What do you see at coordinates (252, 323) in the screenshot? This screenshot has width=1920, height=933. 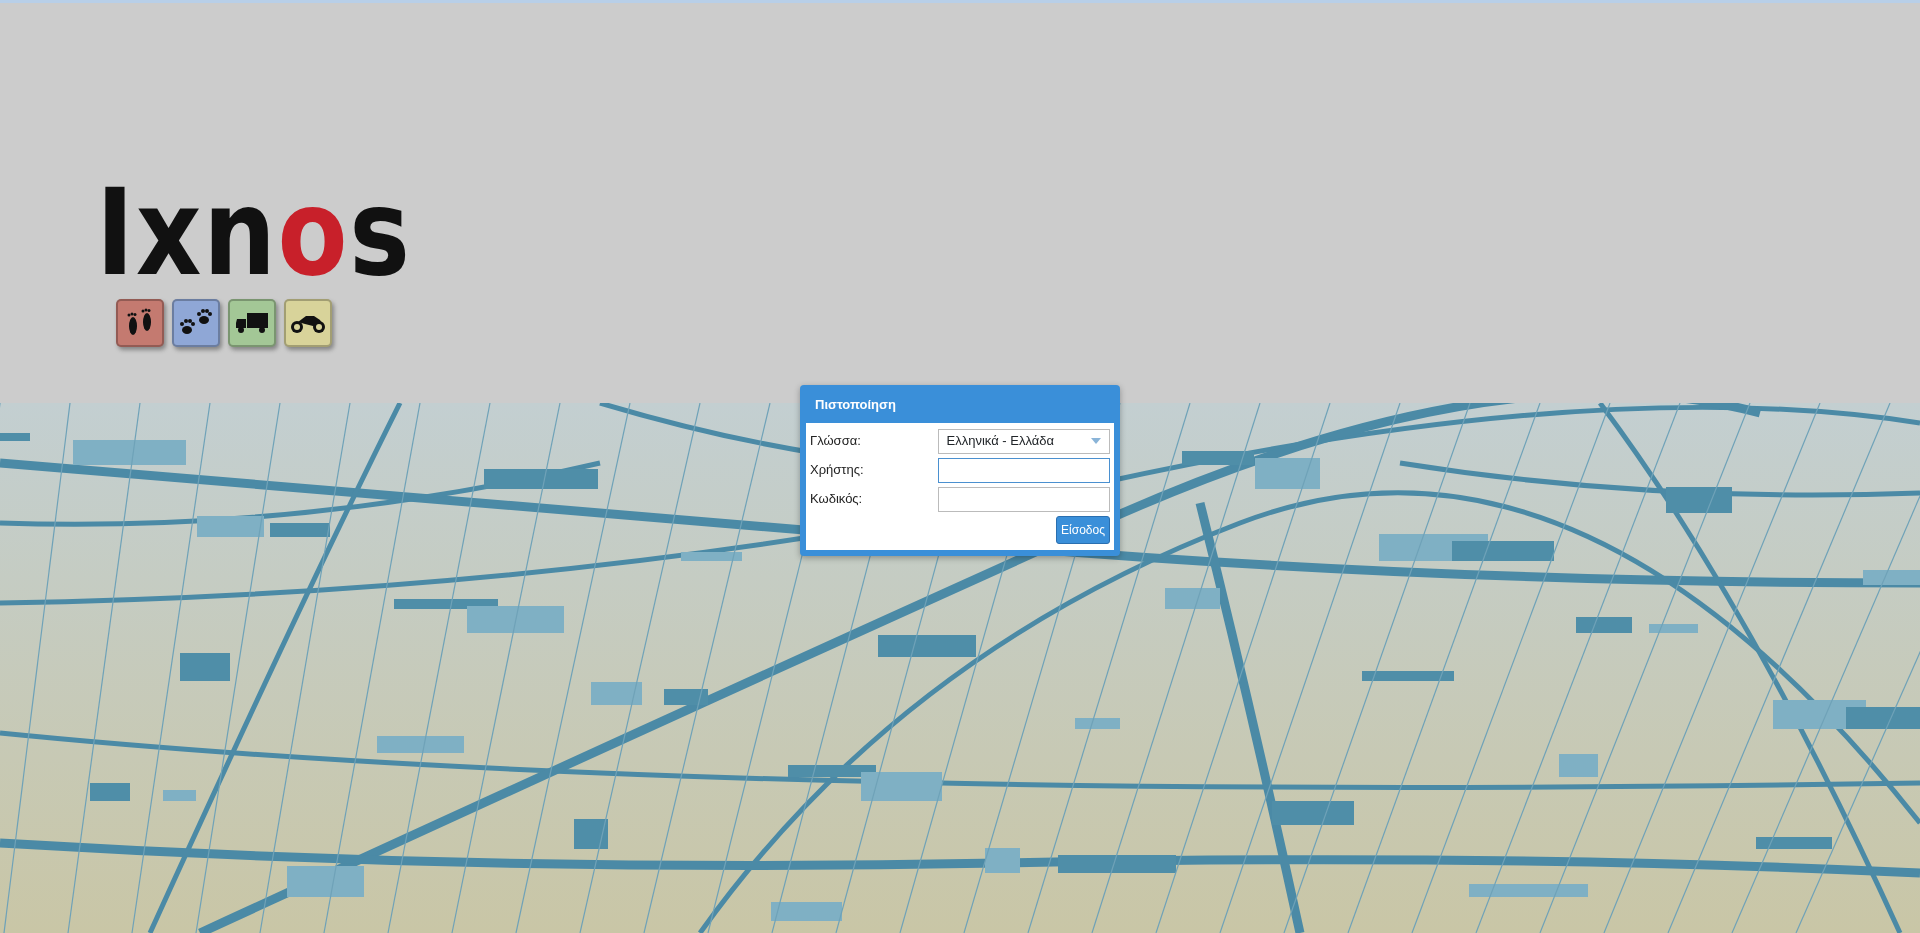 I see `truck-icon` at bounding box center [252, 323].